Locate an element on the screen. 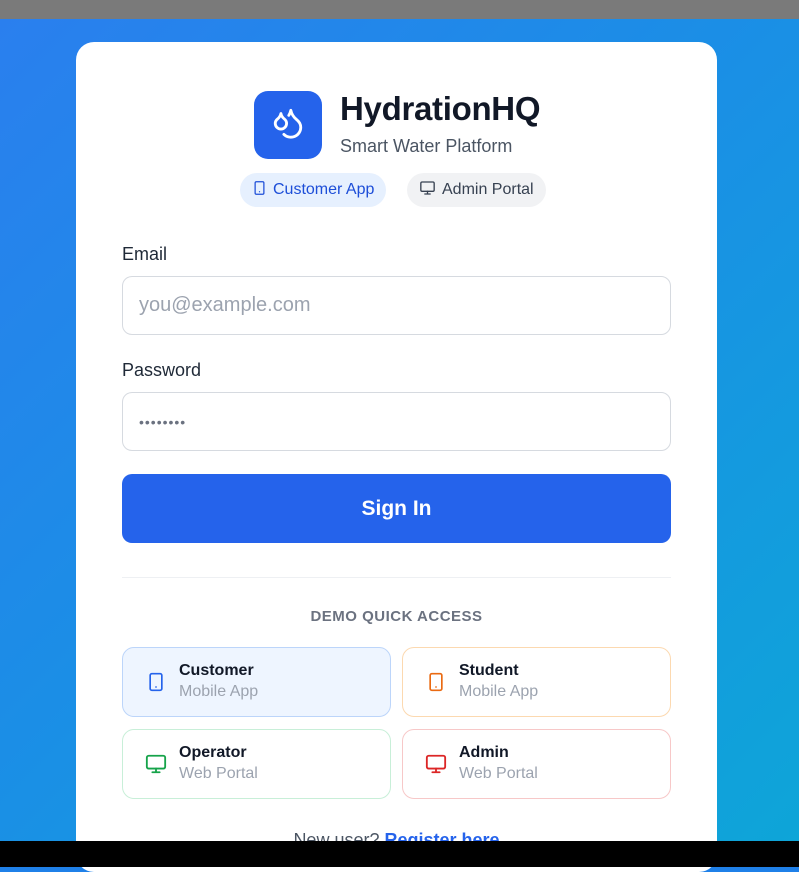  demo-tile-student: Student Mobile App is located at coordinates (536, 682).